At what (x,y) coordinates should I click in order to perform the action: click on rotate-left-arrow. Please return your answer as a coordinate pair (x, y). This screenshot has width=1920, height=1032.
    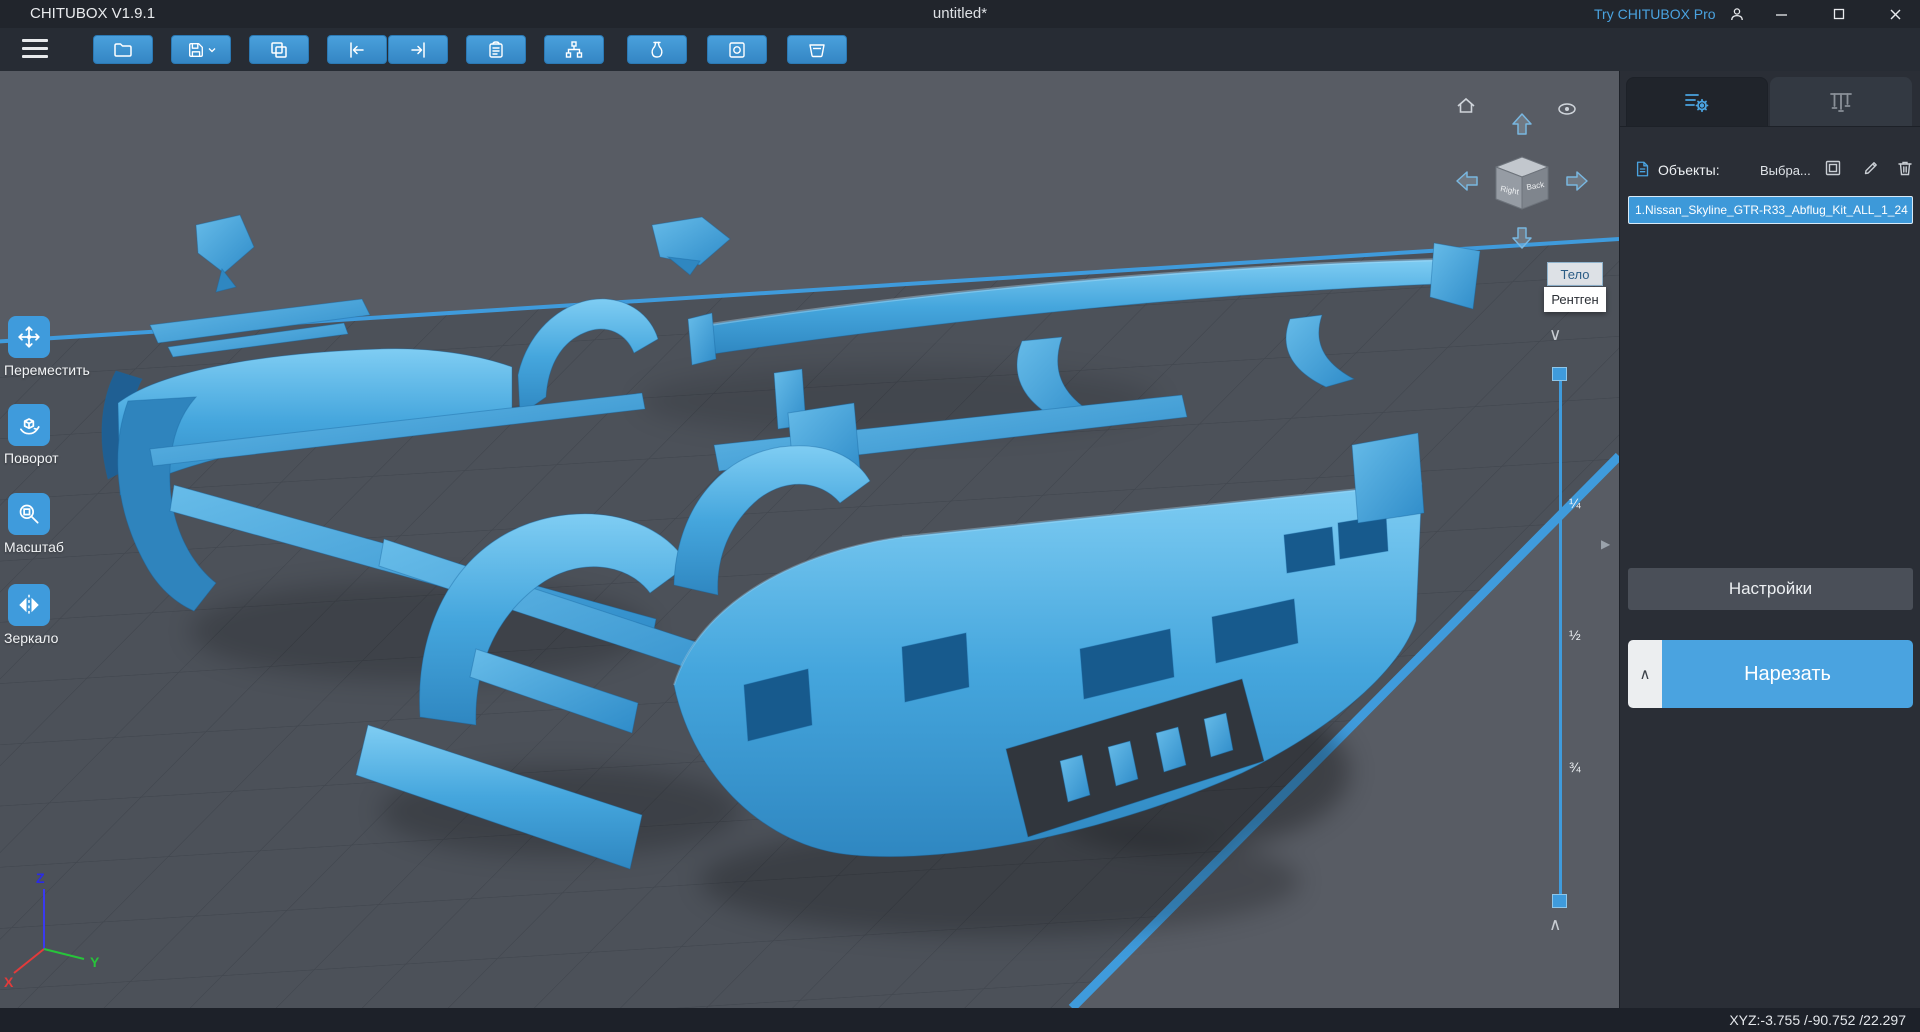
    Looking at the image, I should click on (1467, 181).